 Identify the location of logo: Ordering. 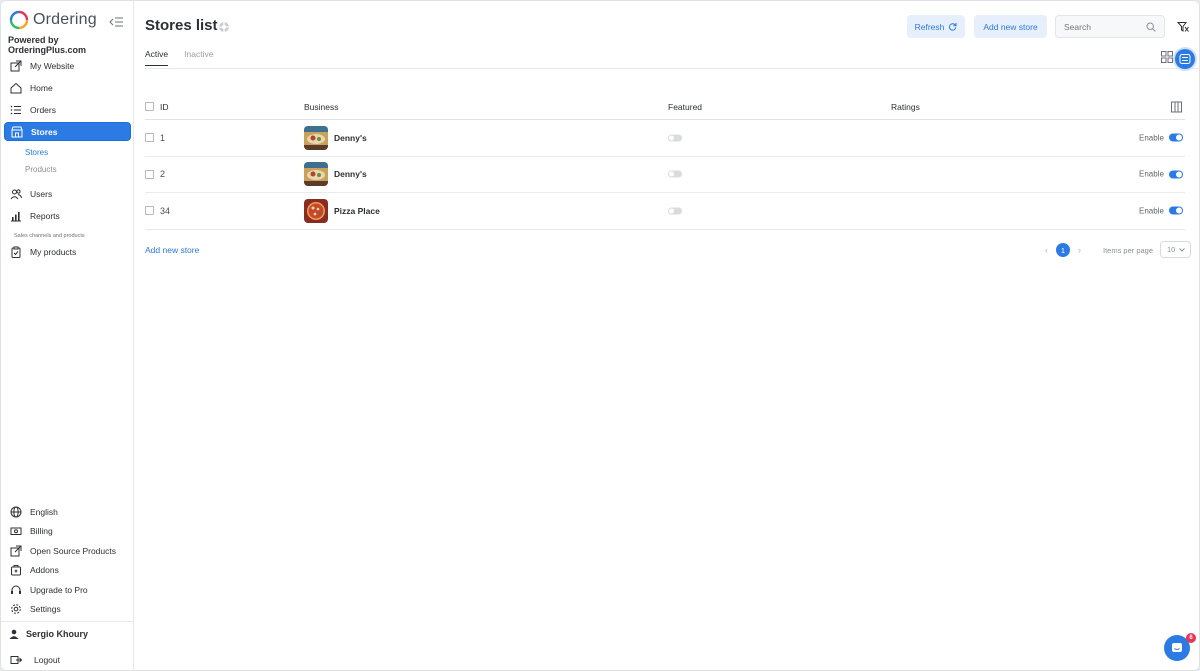
(53, 20).